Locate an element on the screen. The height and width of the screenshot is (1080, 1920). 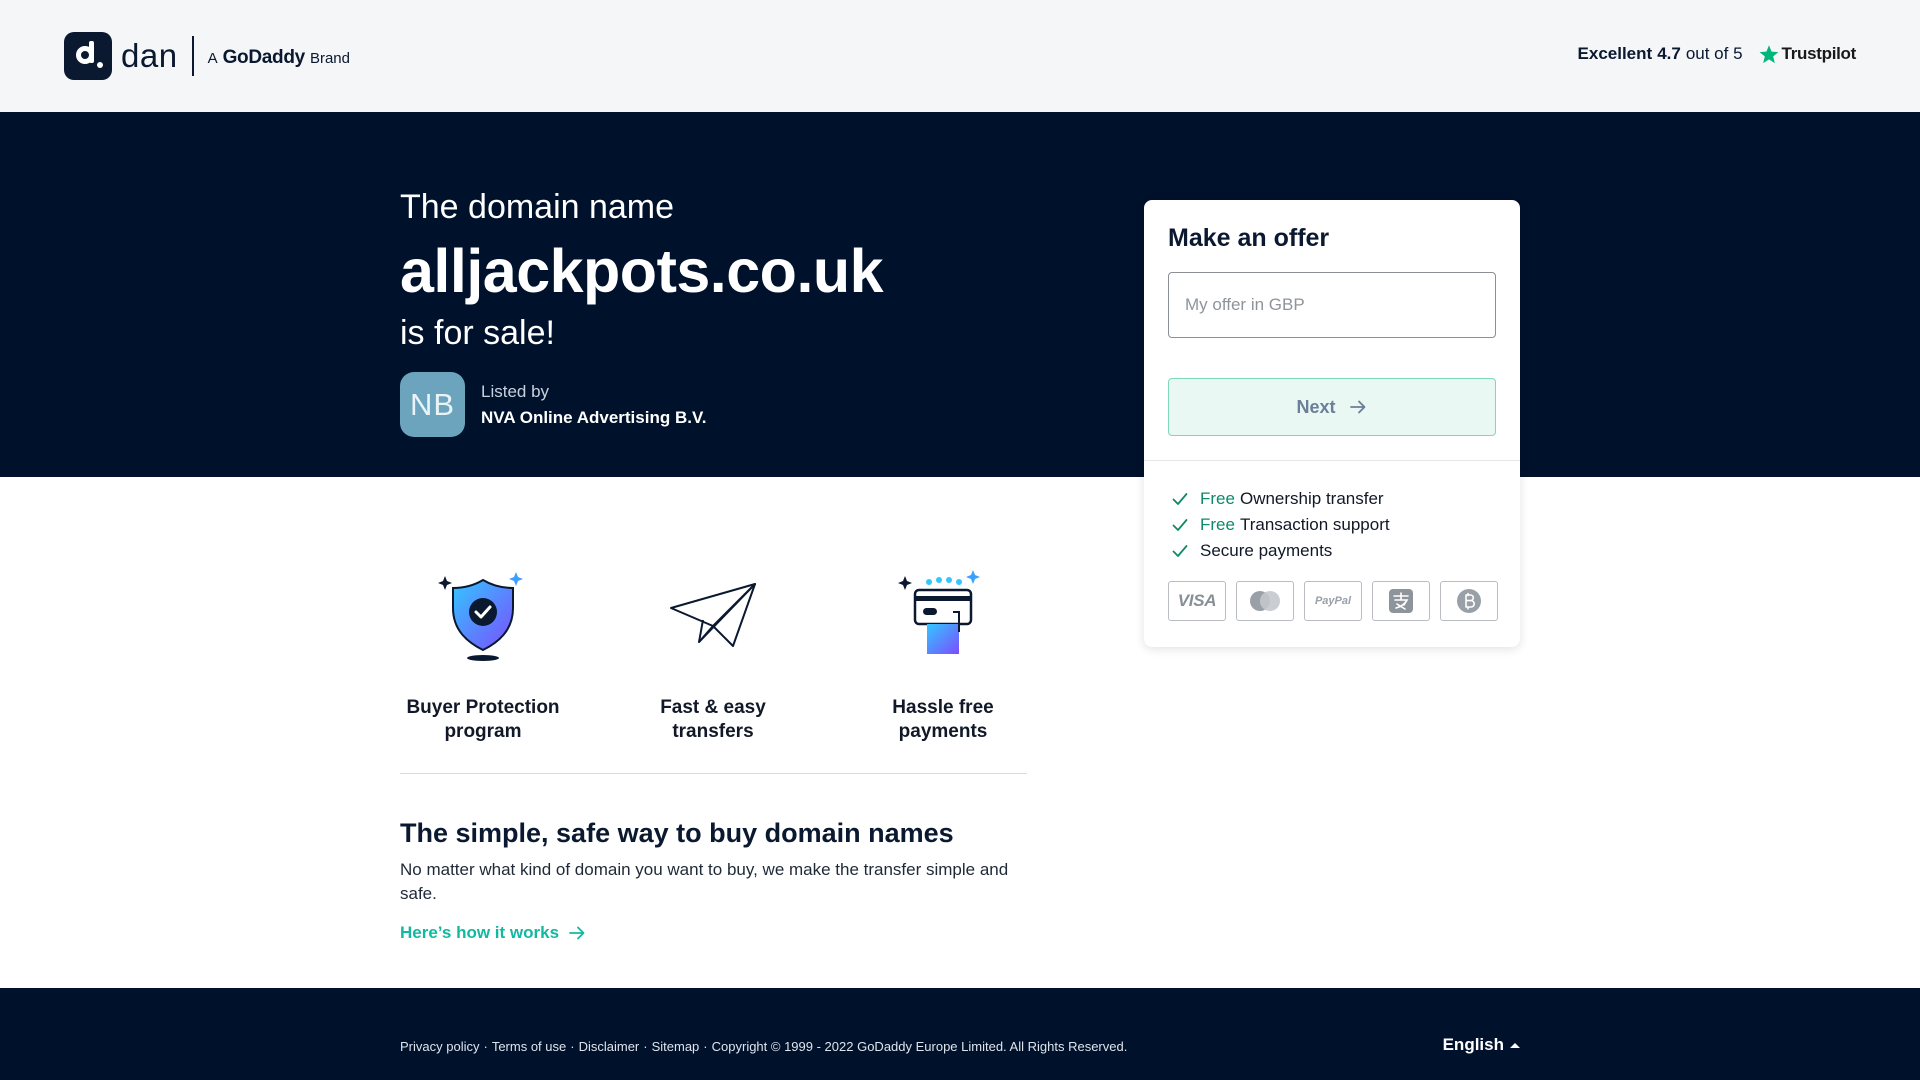
next-button: Next is located at coordinates (1332, 407).